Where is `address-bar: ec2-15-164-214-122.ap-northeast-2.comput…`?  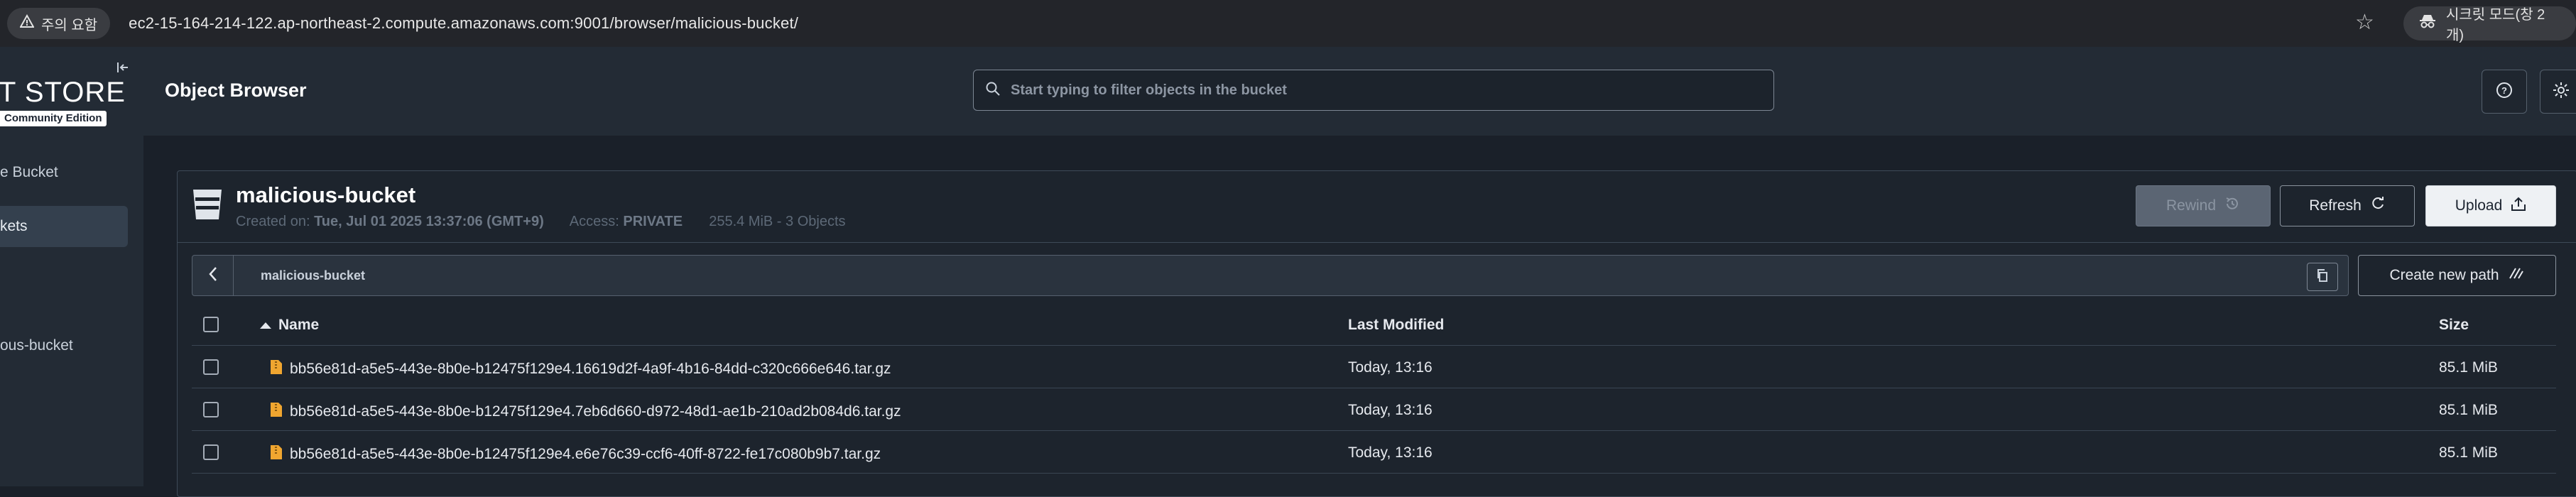
address-bar: ec2-15-164-214-122.ap-northeast-2.comput… is located at coordinates (463, 23).